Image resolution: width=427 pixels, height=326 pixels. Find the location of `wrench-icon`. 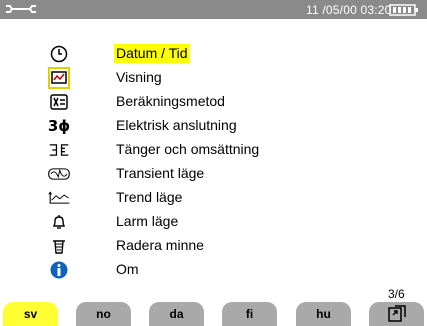

wrench-icon is located at coordinates (21, 9).